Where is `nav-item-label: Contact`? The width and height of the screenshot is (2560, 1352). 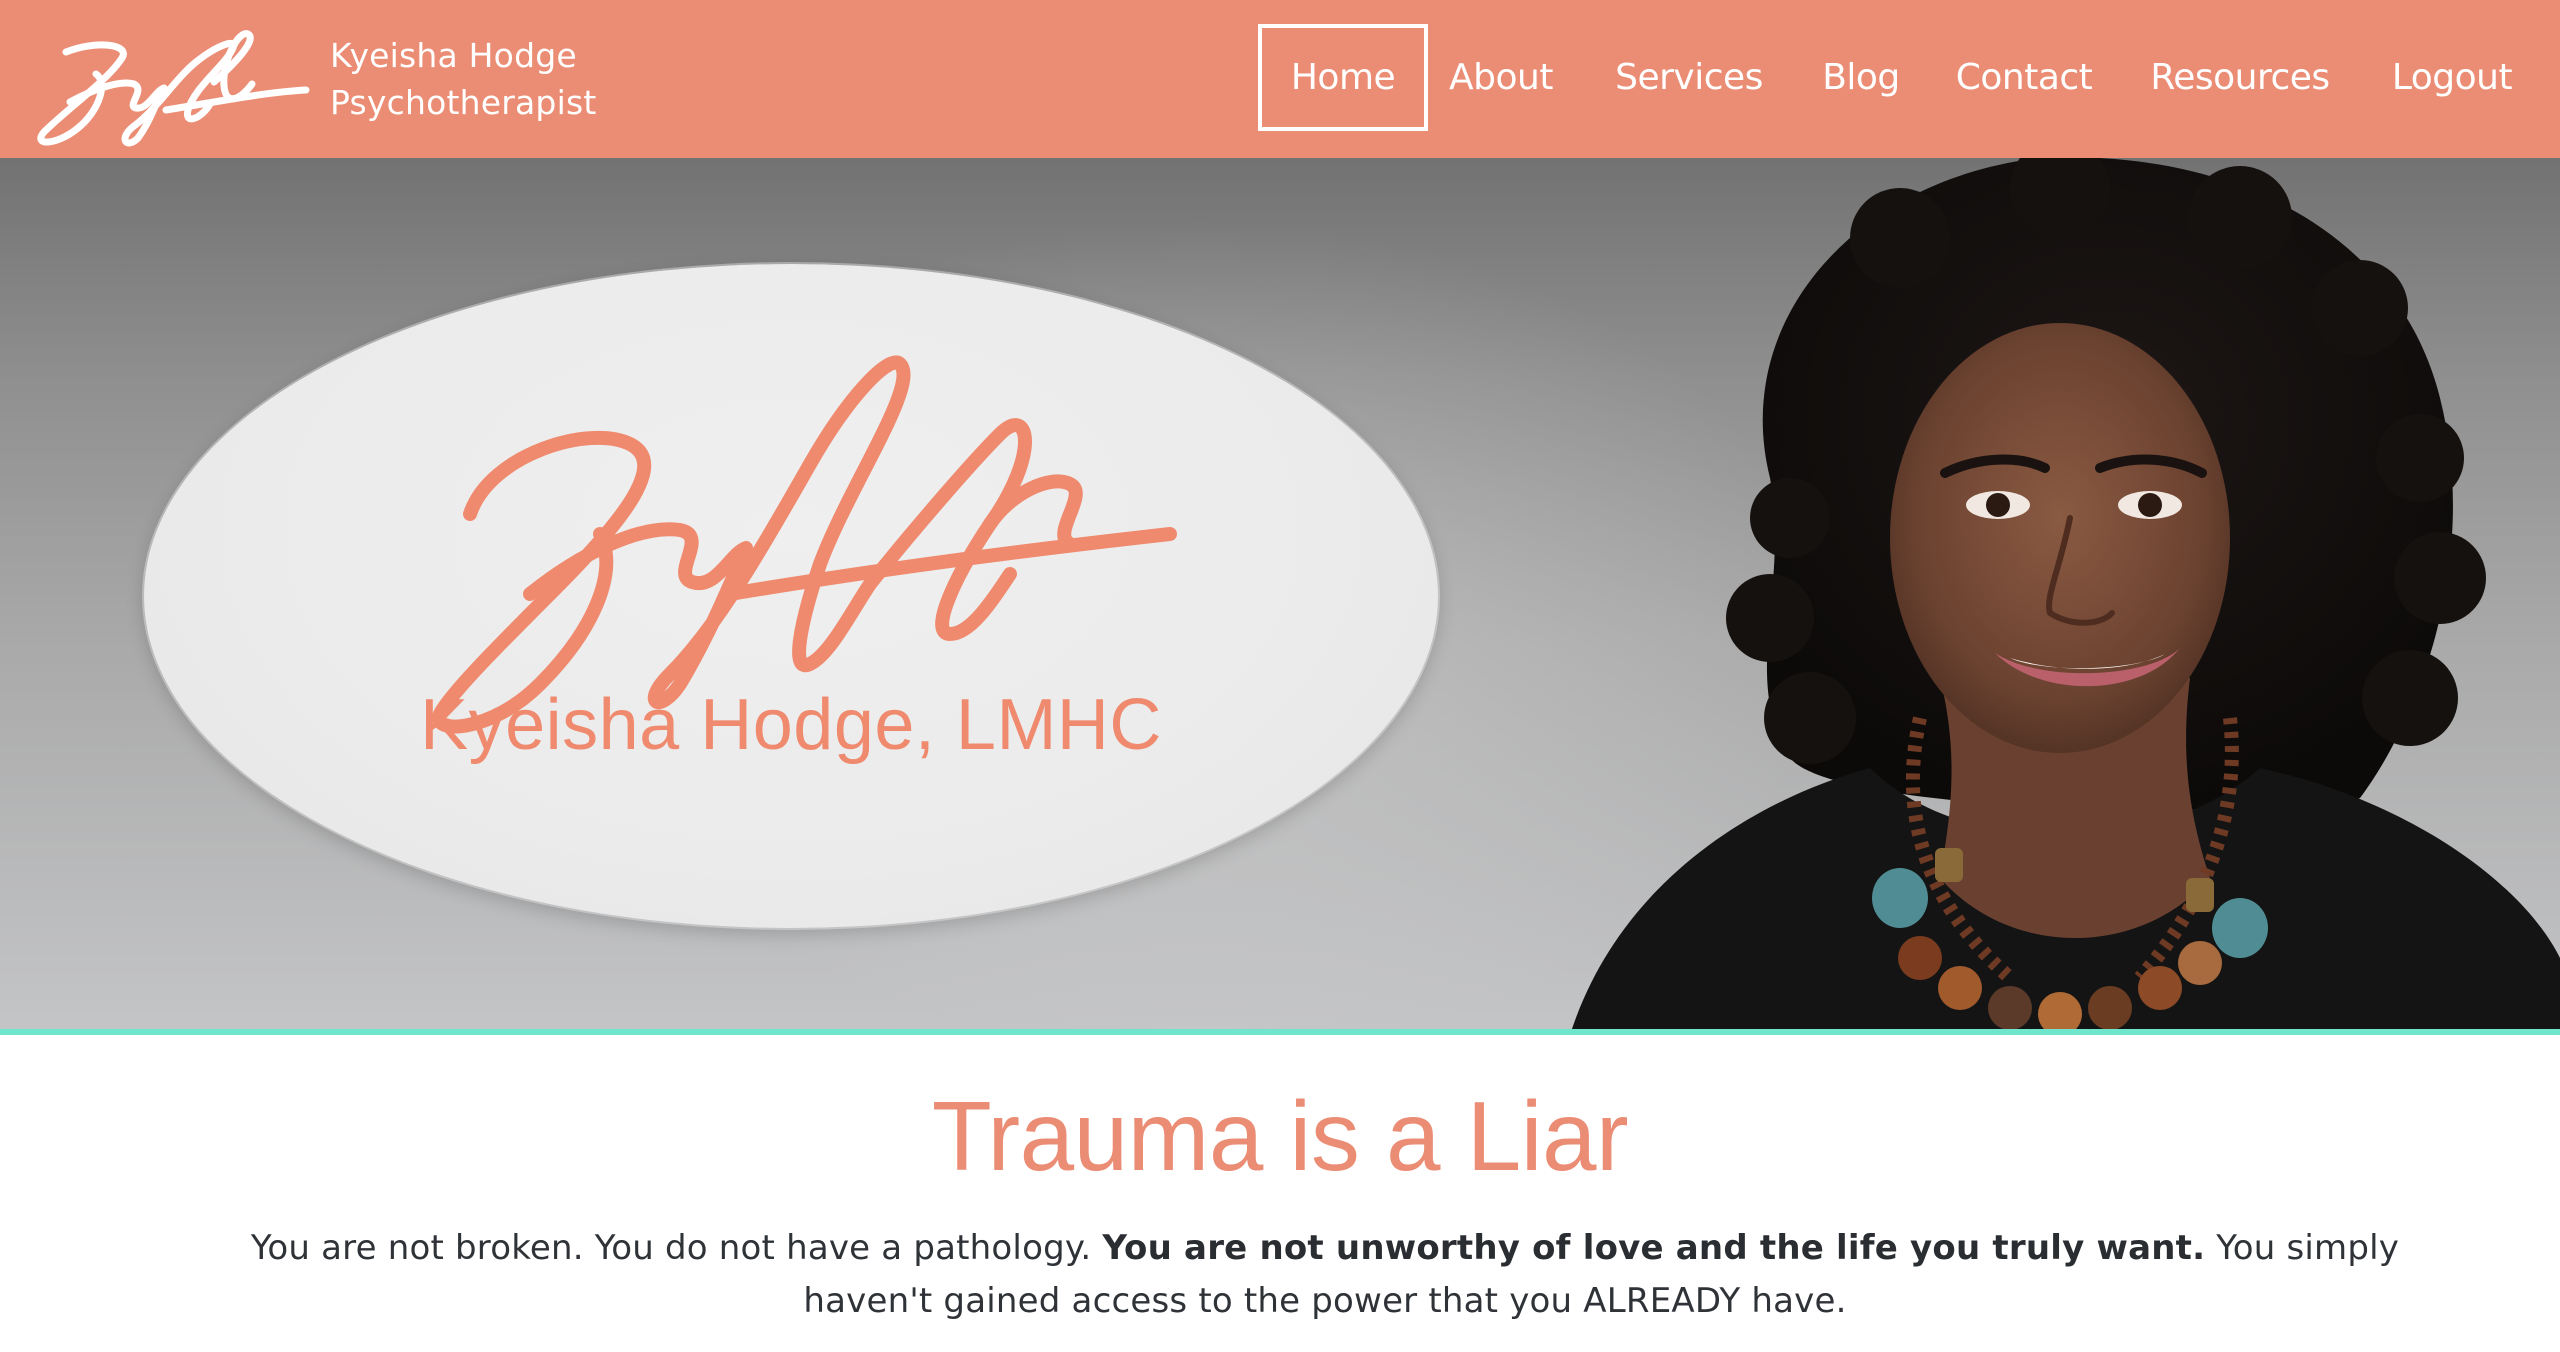
nav-item-label: Contact is located at coordinates (2024, 77).